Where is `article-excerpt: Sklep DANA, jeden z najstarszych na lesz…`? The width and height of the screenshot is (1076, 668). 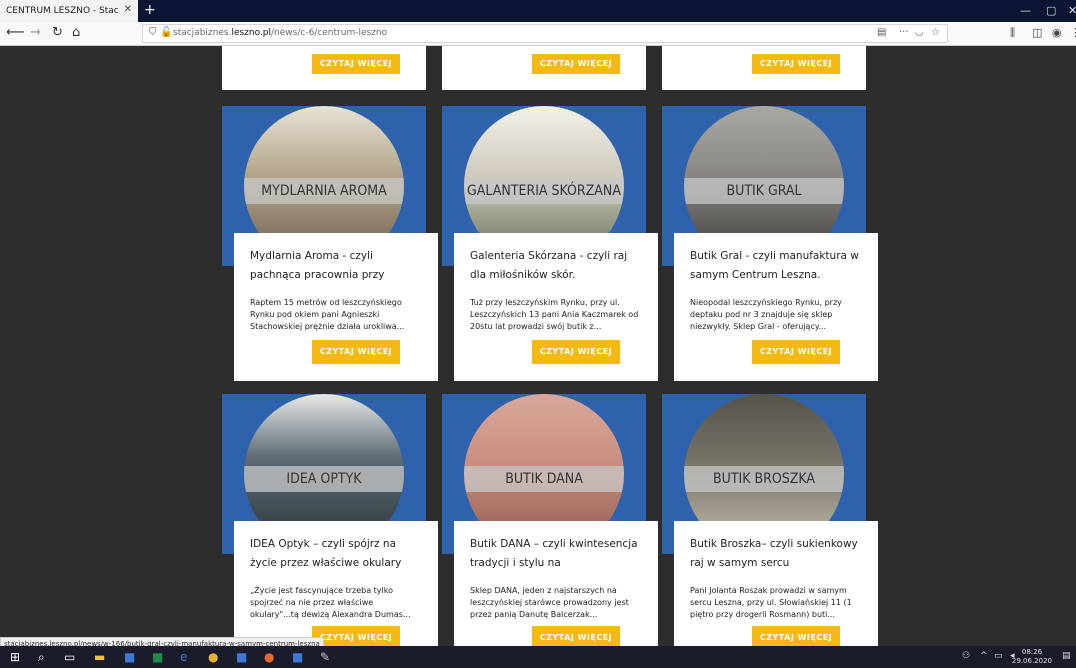 article-excerpt: Sklep DANA, jeden z najstarszych na lesz… is located at coordinates (549, 602).